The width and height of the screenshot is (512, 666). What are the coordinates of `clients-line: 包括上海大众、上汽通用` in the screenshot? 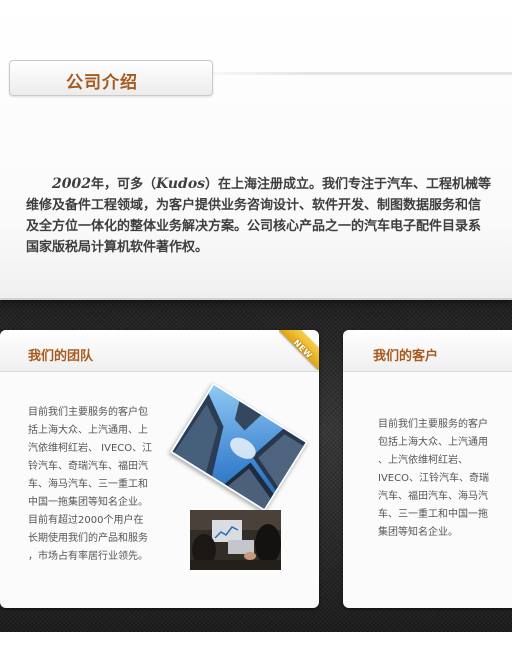 It's located at (433, 442).